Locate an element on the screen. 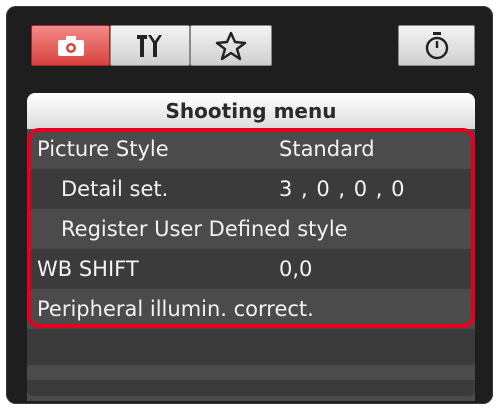  star-icon is located at coordinates (231, 45).